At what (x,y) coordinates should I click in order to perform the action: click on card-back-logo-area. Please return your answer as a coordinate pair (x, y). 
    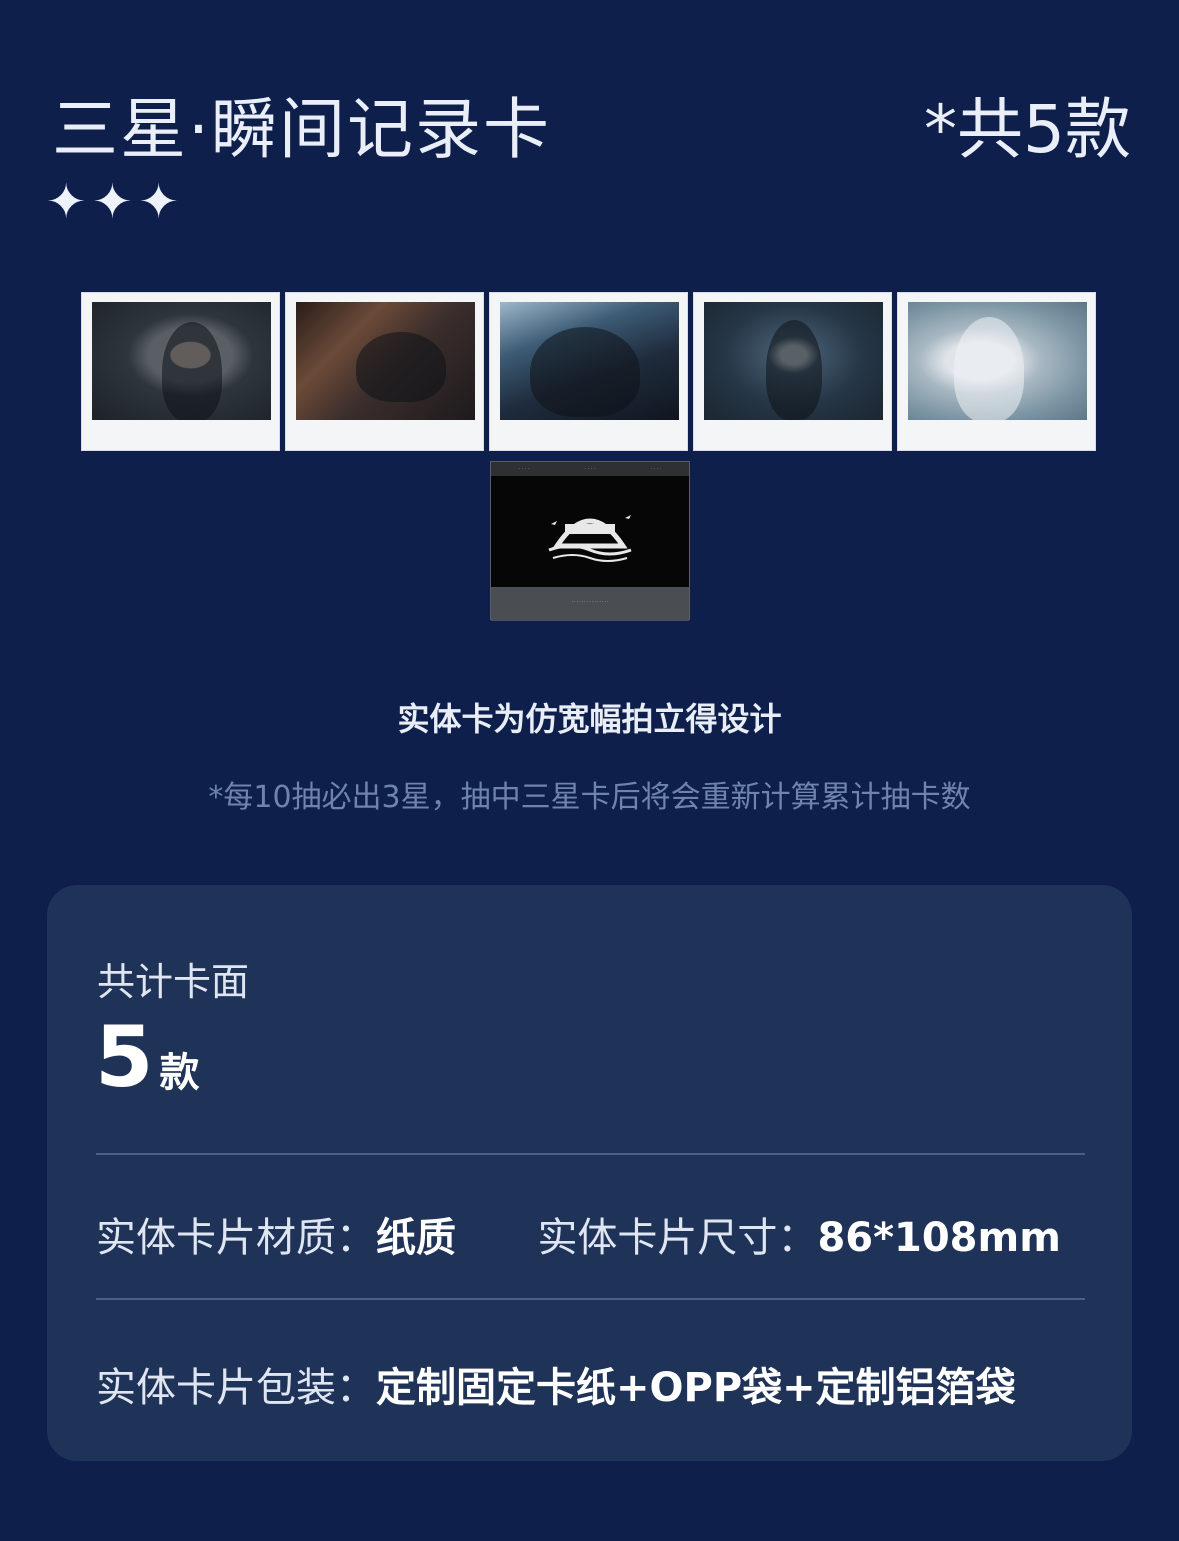
    Looking at the image, I should click on (590, 531).